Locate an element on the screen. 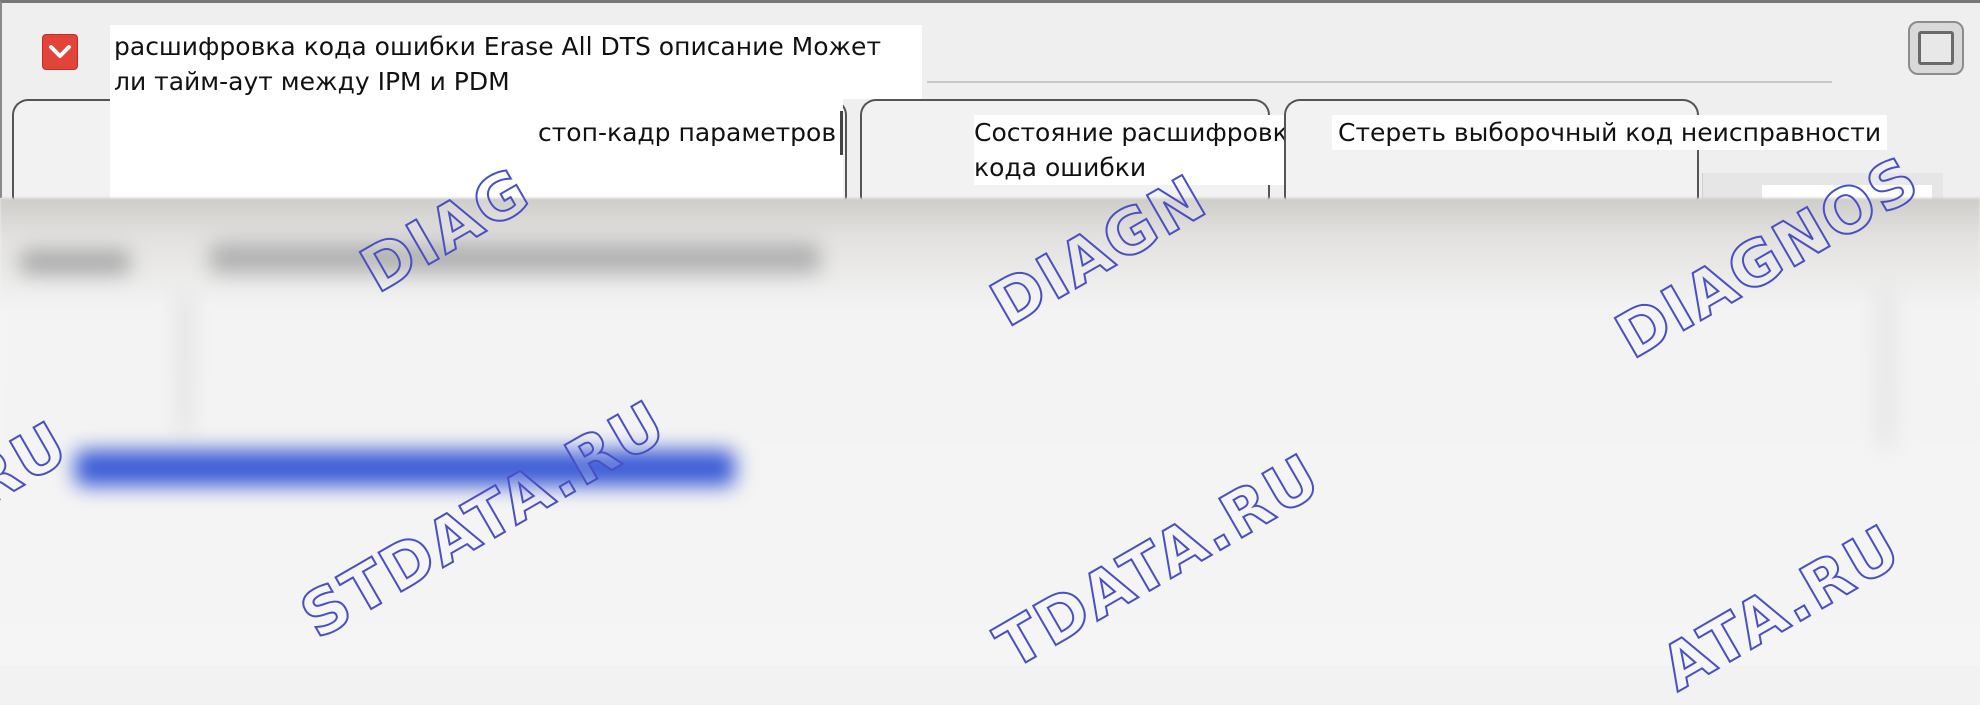  maximize-button is located at coordinates (1936, 48).